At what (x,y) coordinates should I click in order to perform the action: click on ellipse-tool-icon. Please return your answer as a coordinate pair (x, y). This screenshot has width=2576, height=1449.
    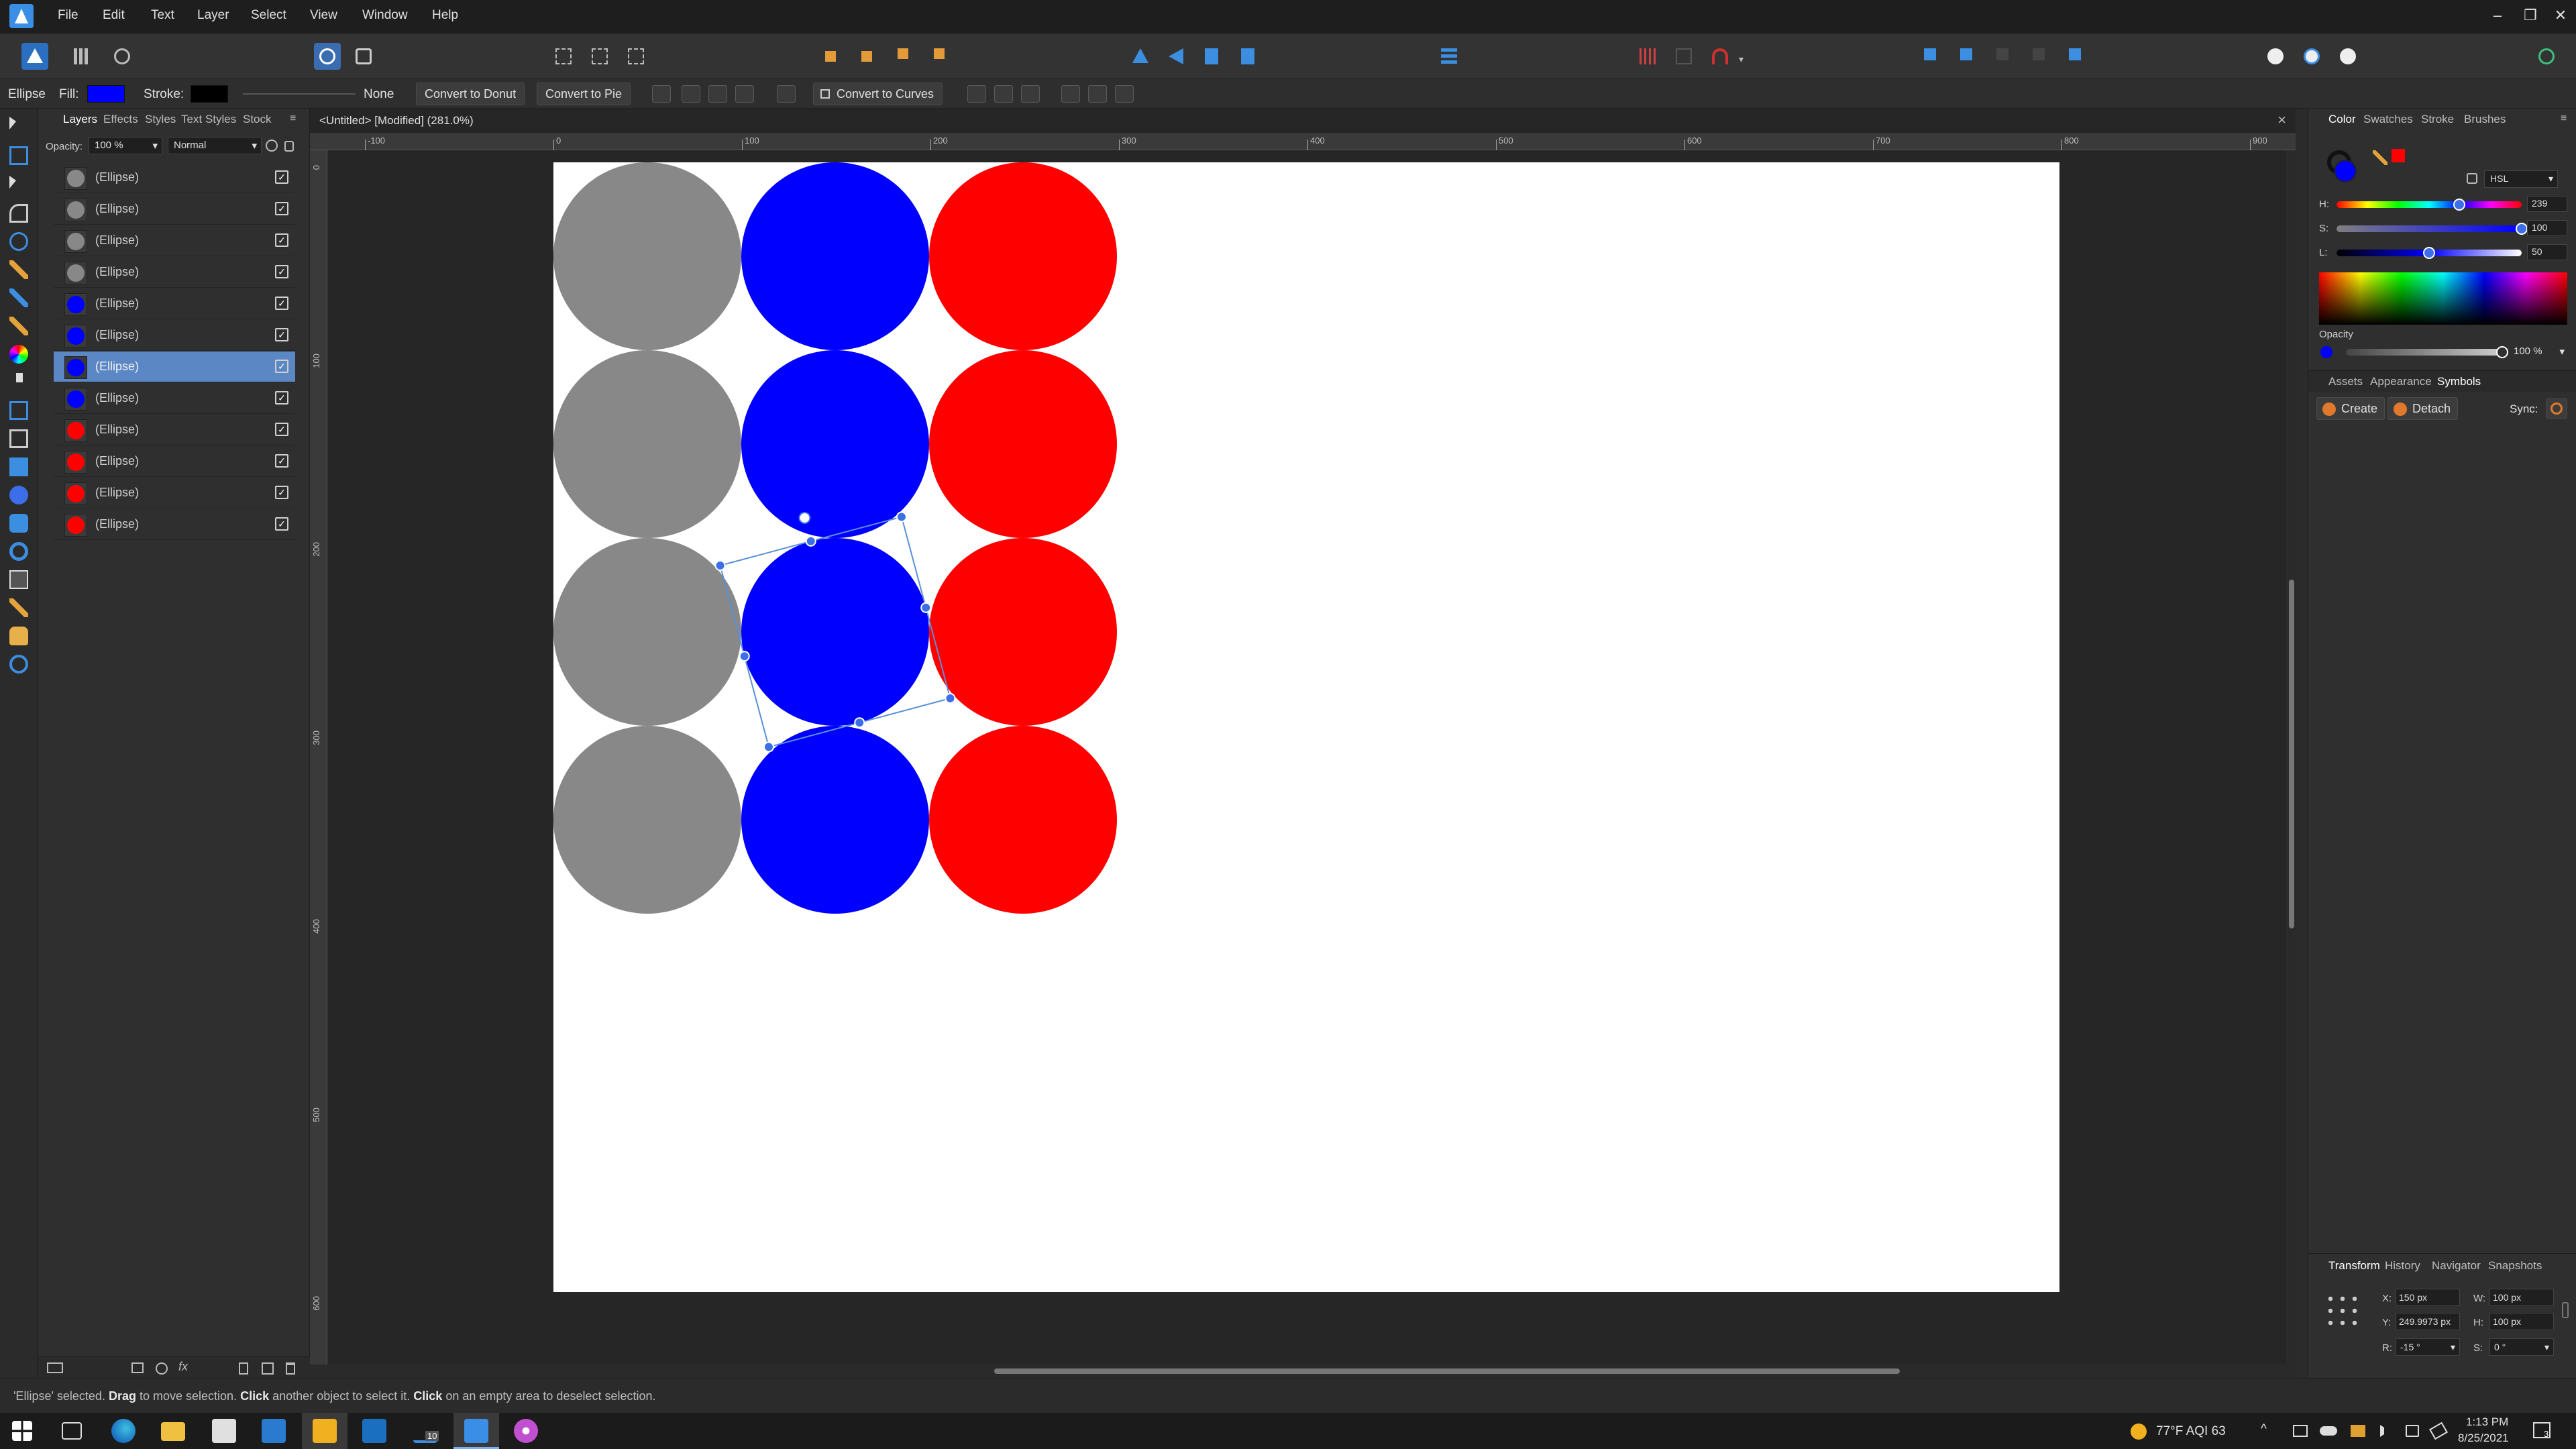
    Looking at the image, I should click on (18, 495).